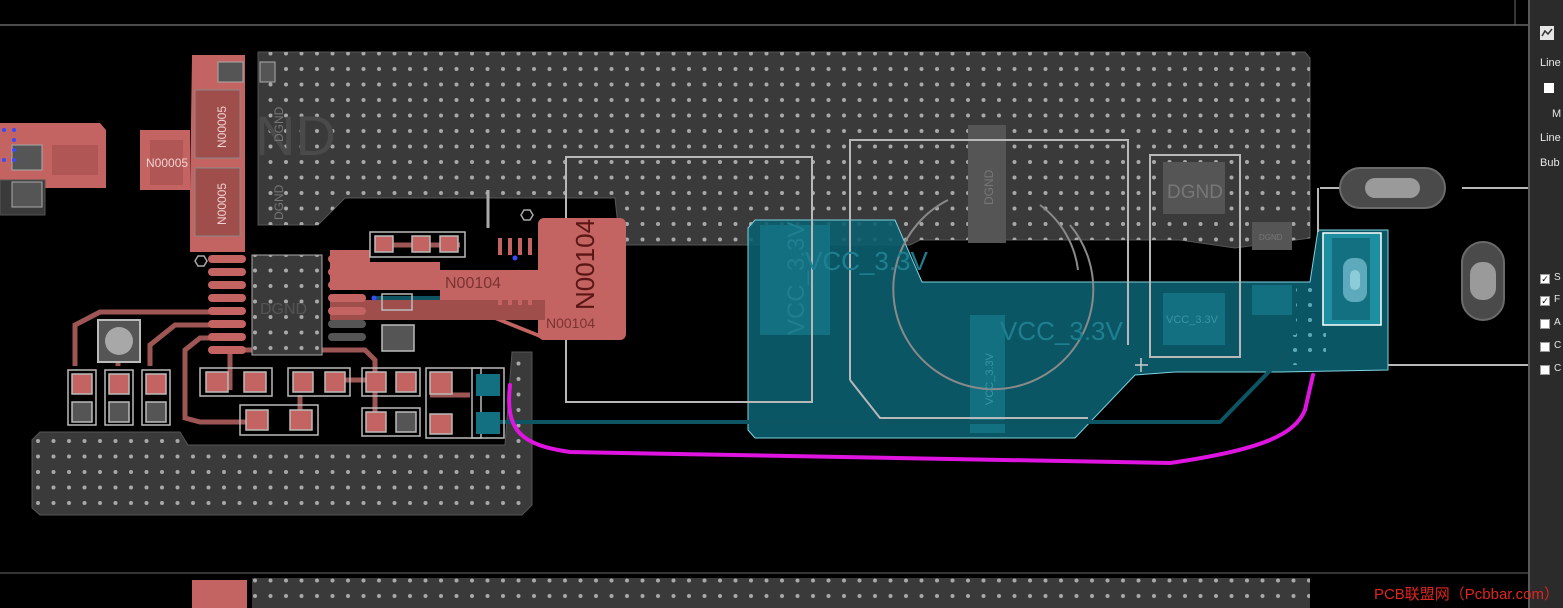  What do you see at coordinates (1547, 33) in the screenshot?
I see `chart-line-icon` at bounding box center [1547, 33].